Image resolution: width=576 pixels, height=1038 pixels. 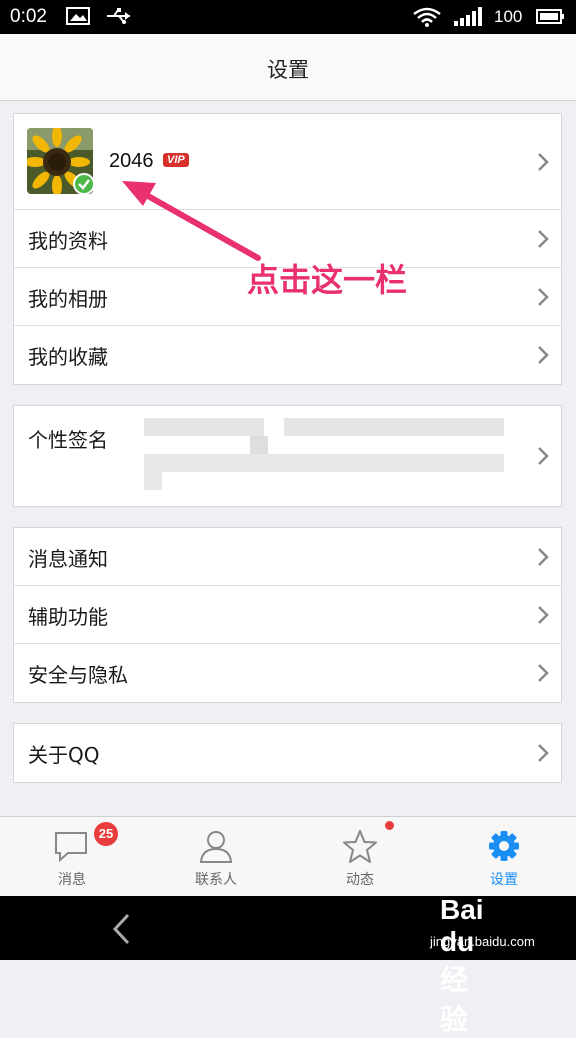 I want to click on tab-moments: 动态, so click(x=360, y=857).